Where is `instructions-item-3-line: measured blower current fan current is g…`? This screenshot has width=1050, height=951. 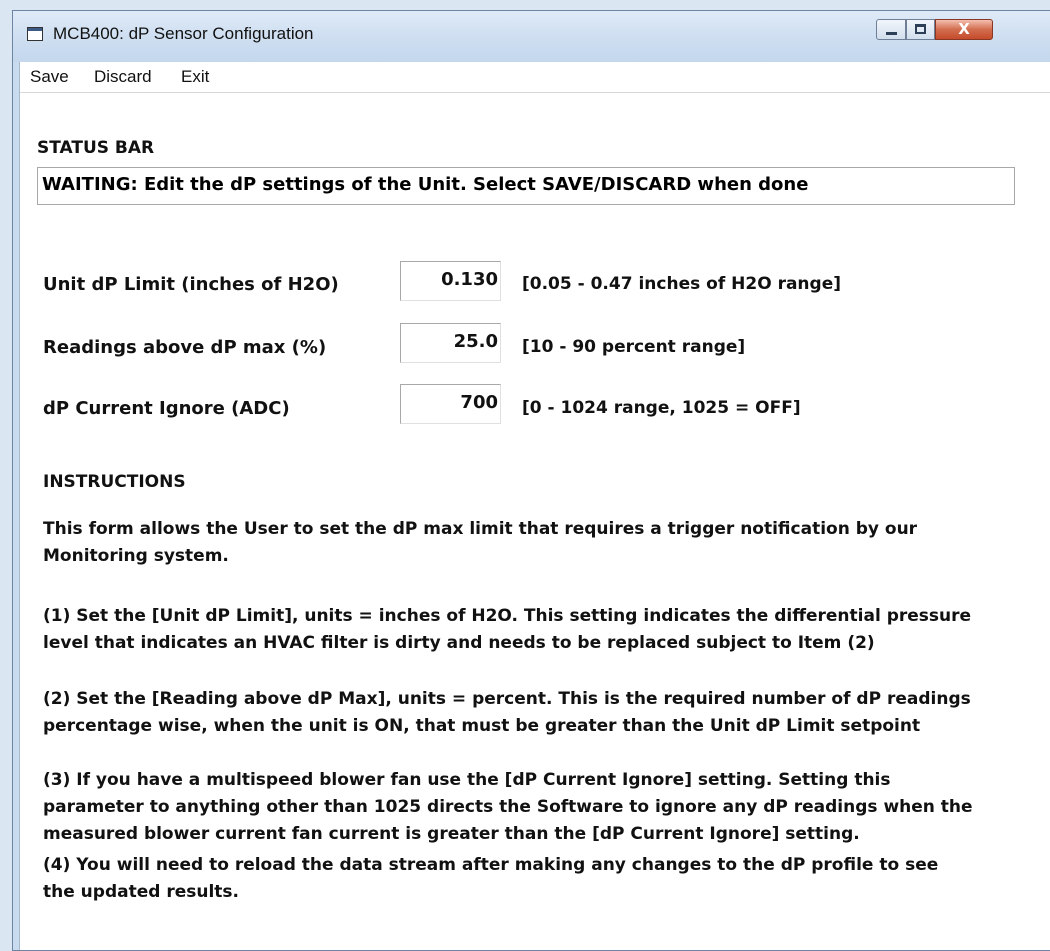 instructions-item-3-line: measured blower current fan current is g… is located at coordinates (451, 834).